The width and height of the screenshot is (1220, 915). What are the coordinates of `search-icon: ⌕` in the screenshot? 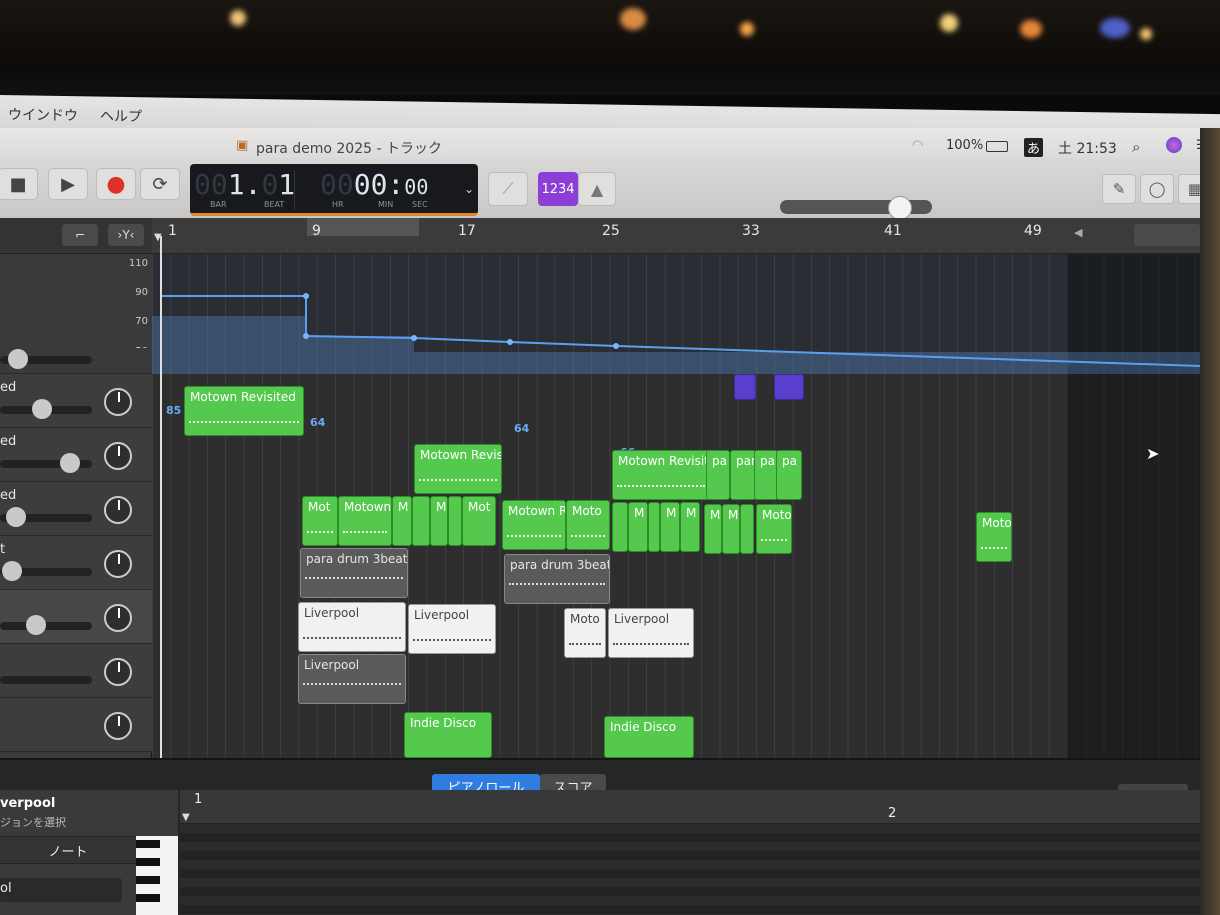 It's located at (1136, 147).